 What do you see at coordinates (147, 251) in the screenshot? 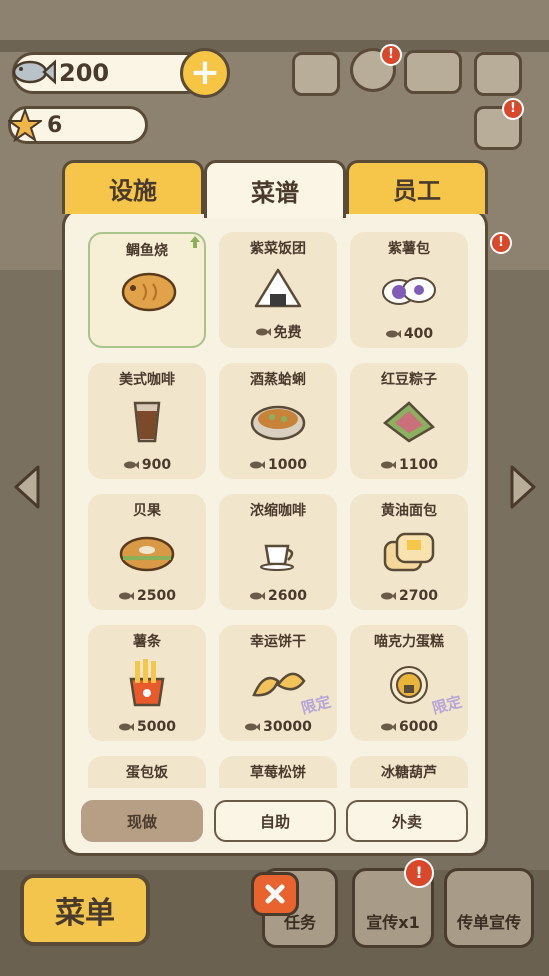
I see `recipe-name: 鲷鱼烧` at bounding box center [147, 251].